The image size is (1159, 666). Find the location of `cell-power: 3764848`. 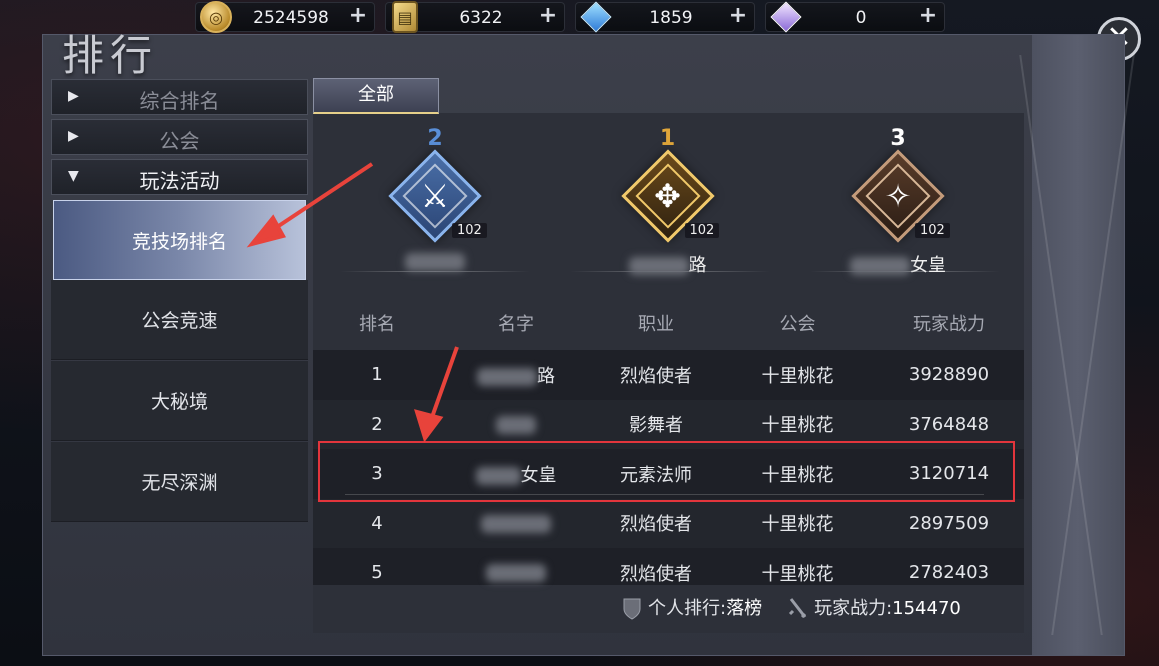

cell-power: 3764848 is located at coordinates (949, 424).